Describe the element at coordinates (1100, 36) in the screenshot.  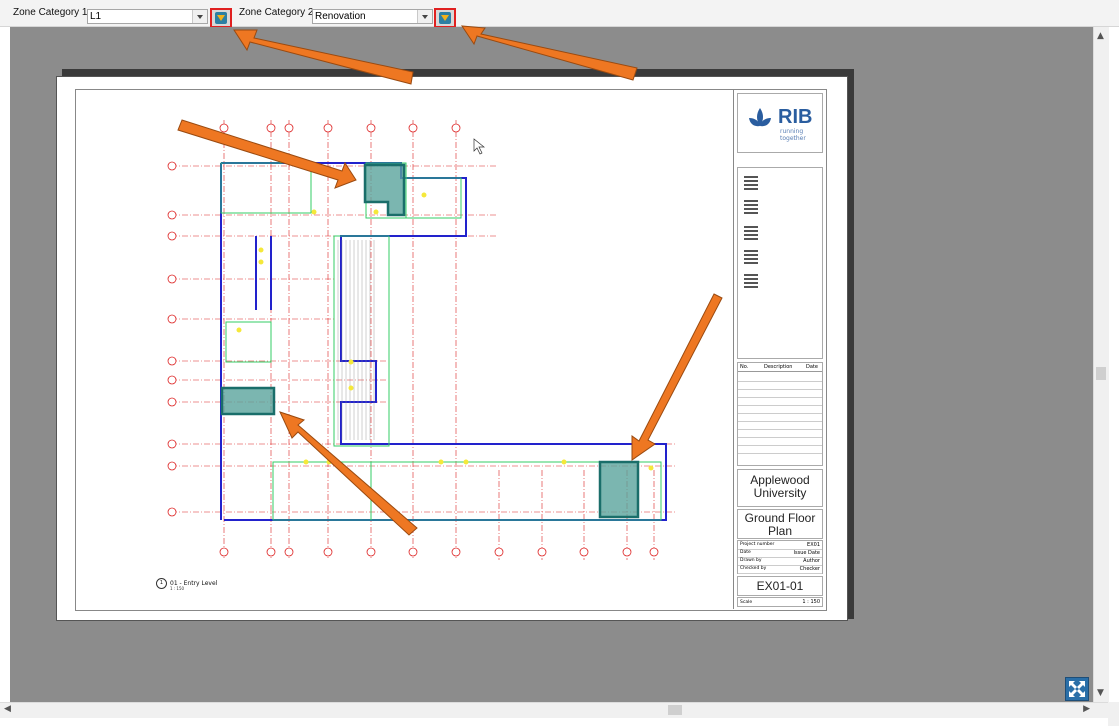
I see `scroll-up-icon: ▲` at that location.